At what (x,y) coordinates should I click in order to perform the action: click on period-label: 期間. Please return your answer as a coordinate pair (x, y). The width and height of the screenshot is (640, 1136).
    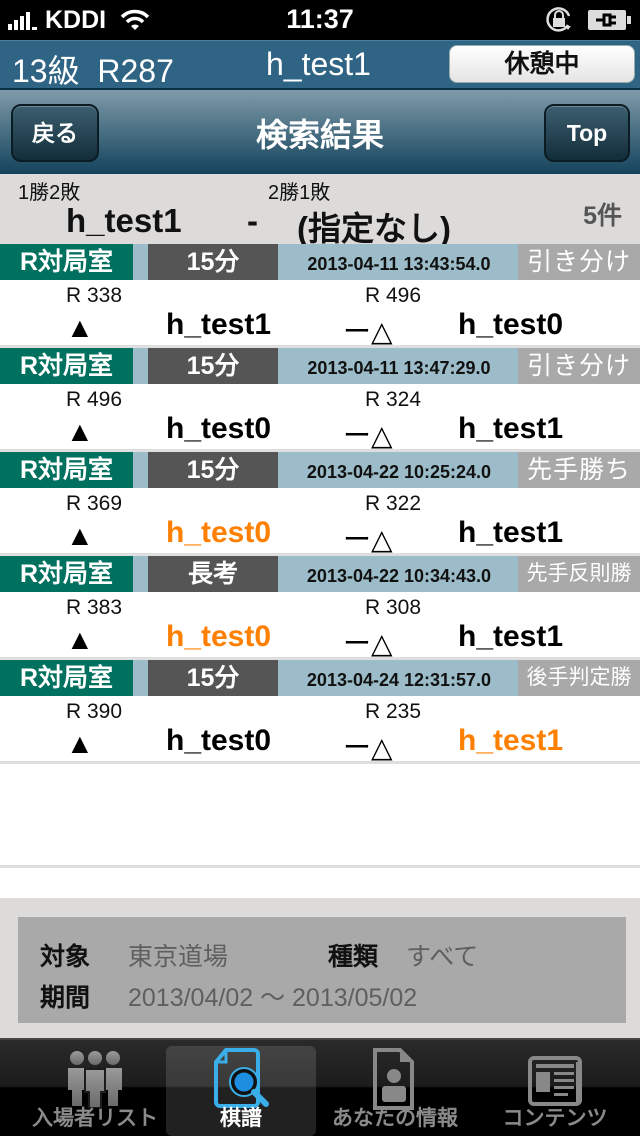
    Looking at the image, I should click on (65, 998).